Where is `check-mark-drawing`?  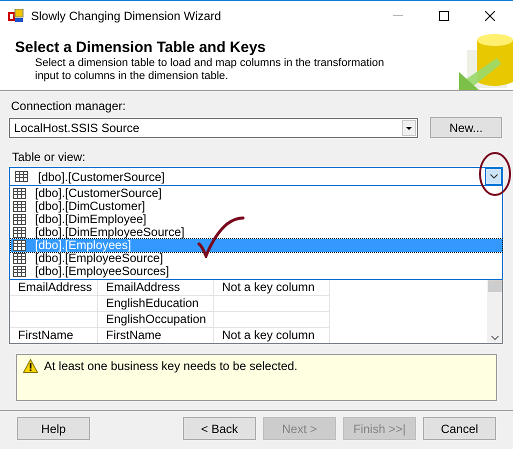 check-mark-drawing is located at coordinates (221, 237).